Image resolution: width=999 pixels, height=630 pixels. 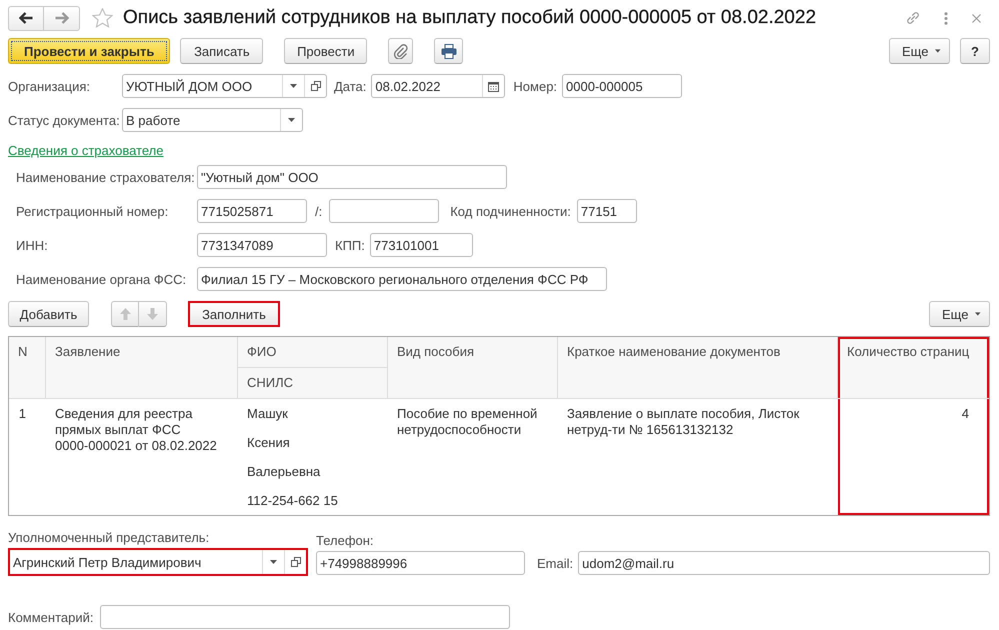 What do you see at coordinates (284, 472) in the screenshot?
I see `middle-name-text: Валерьевна` at bounding box center [284, 472].